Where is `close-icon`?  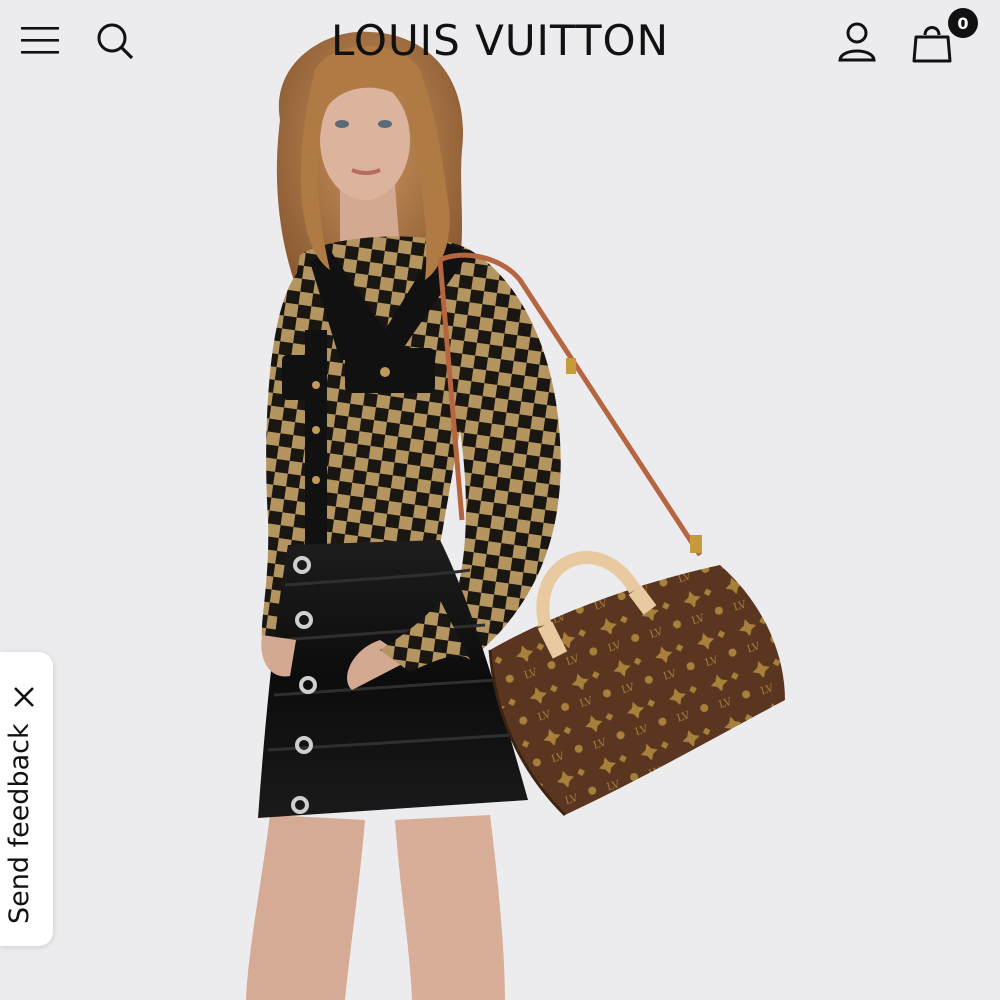 close-icon is located at coordinates (24, 697).